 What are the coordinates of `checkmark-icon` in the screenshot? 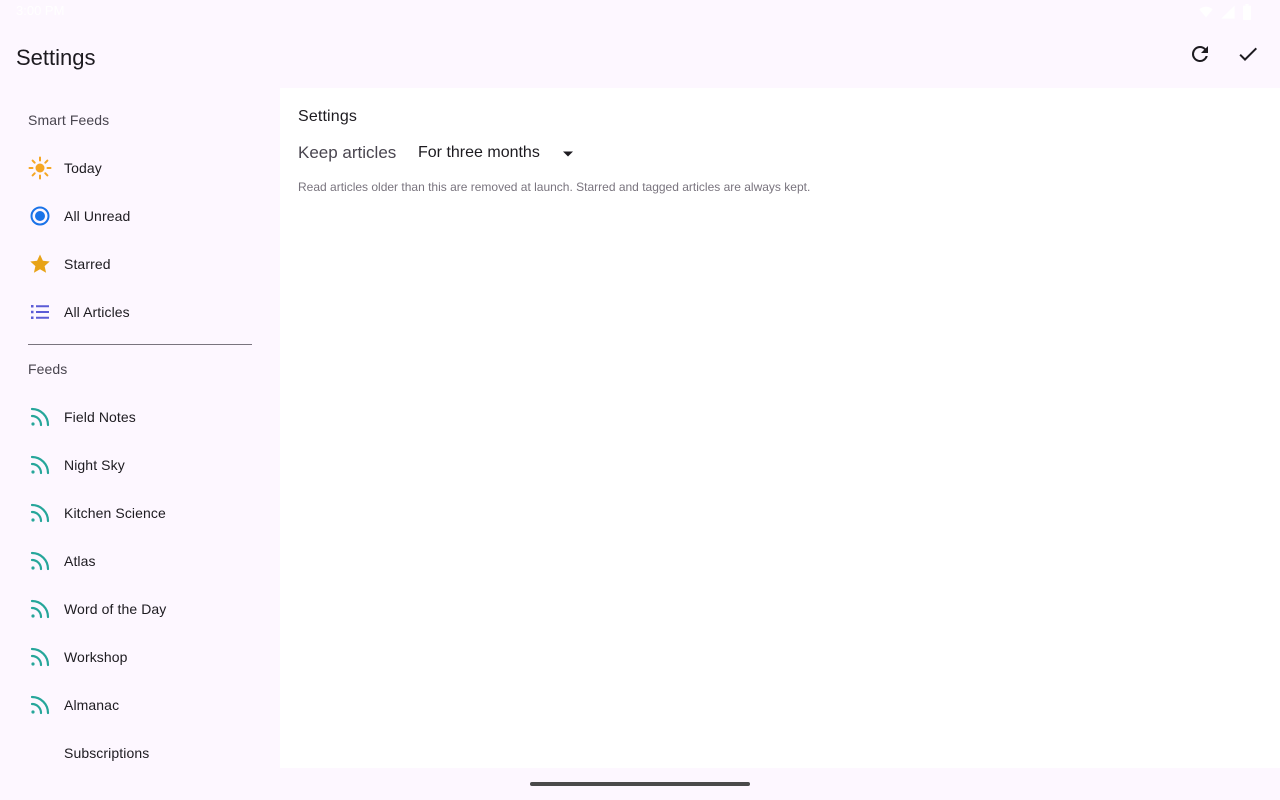 It's located at (1248, 56).